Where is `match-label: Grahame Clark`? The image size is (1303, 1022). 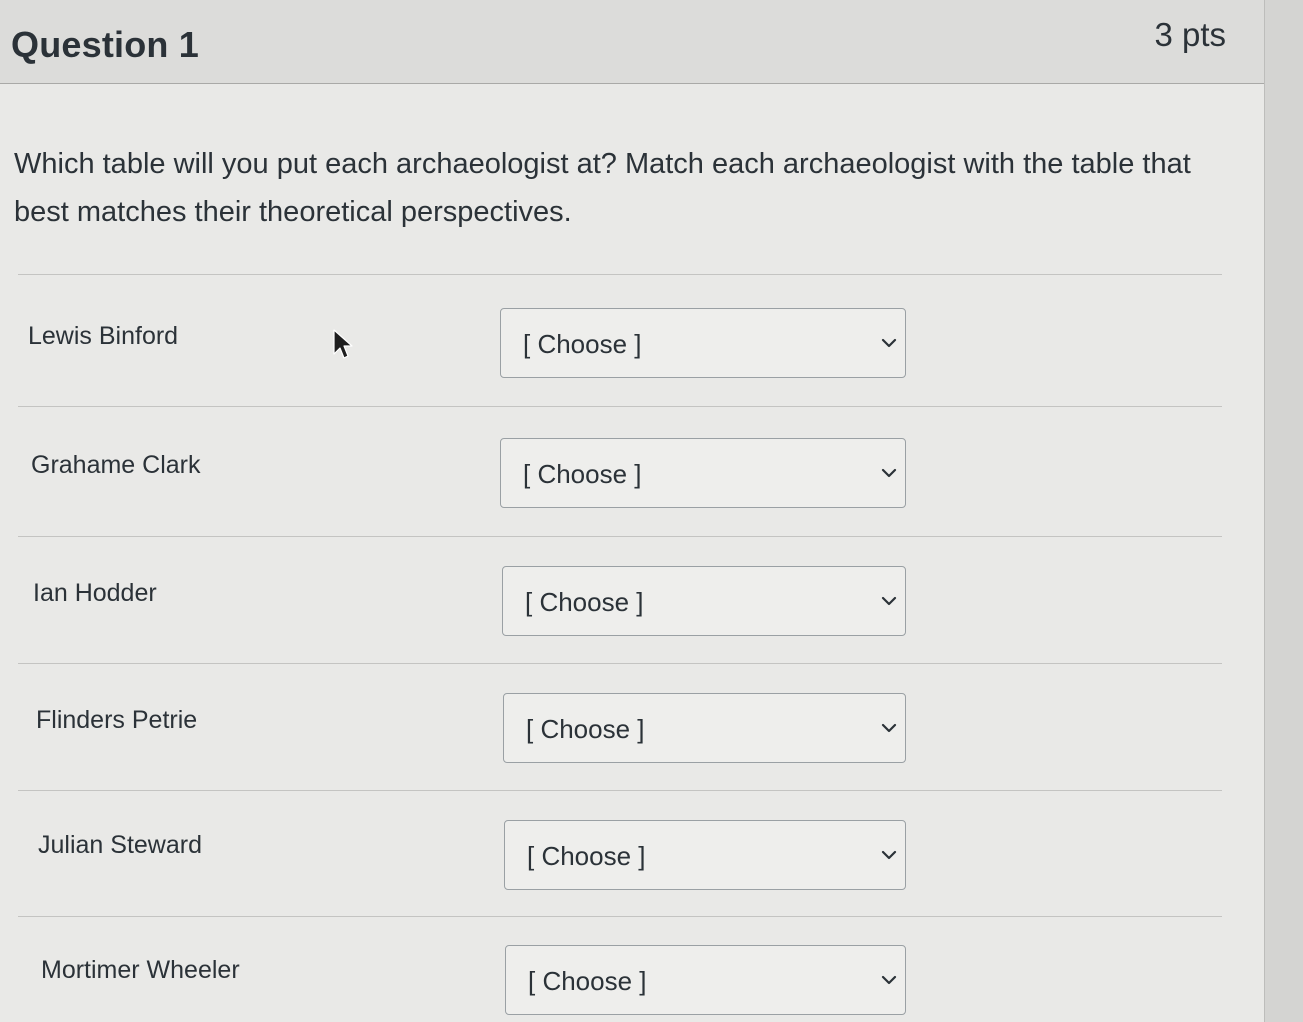
match-label: Grahame Clark is located at coordinates (116, 465).